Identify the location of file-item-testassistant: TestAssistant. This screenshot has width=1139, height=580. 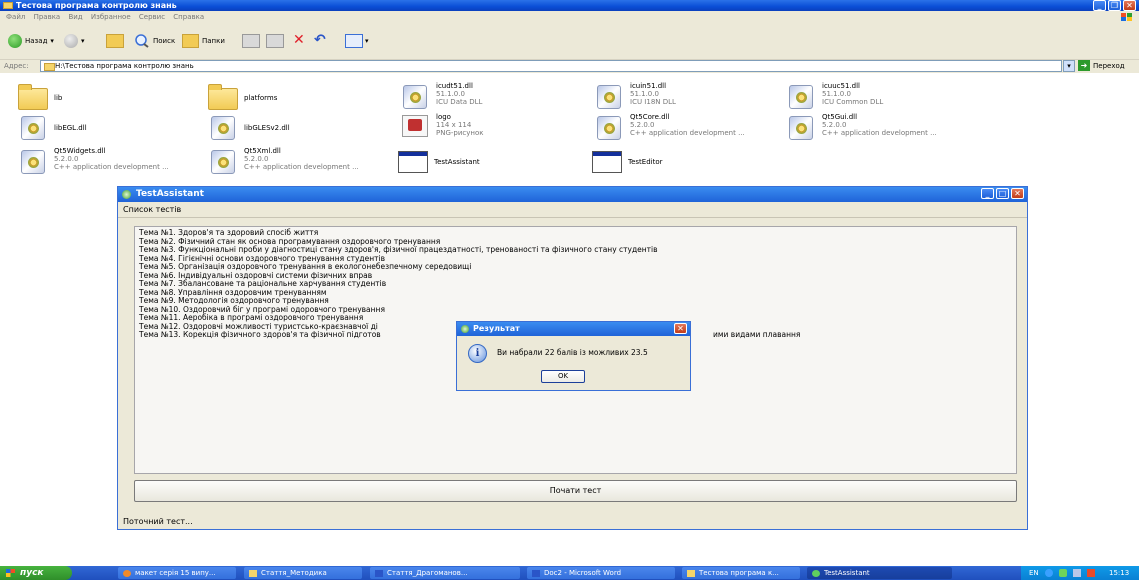
(439, 162).